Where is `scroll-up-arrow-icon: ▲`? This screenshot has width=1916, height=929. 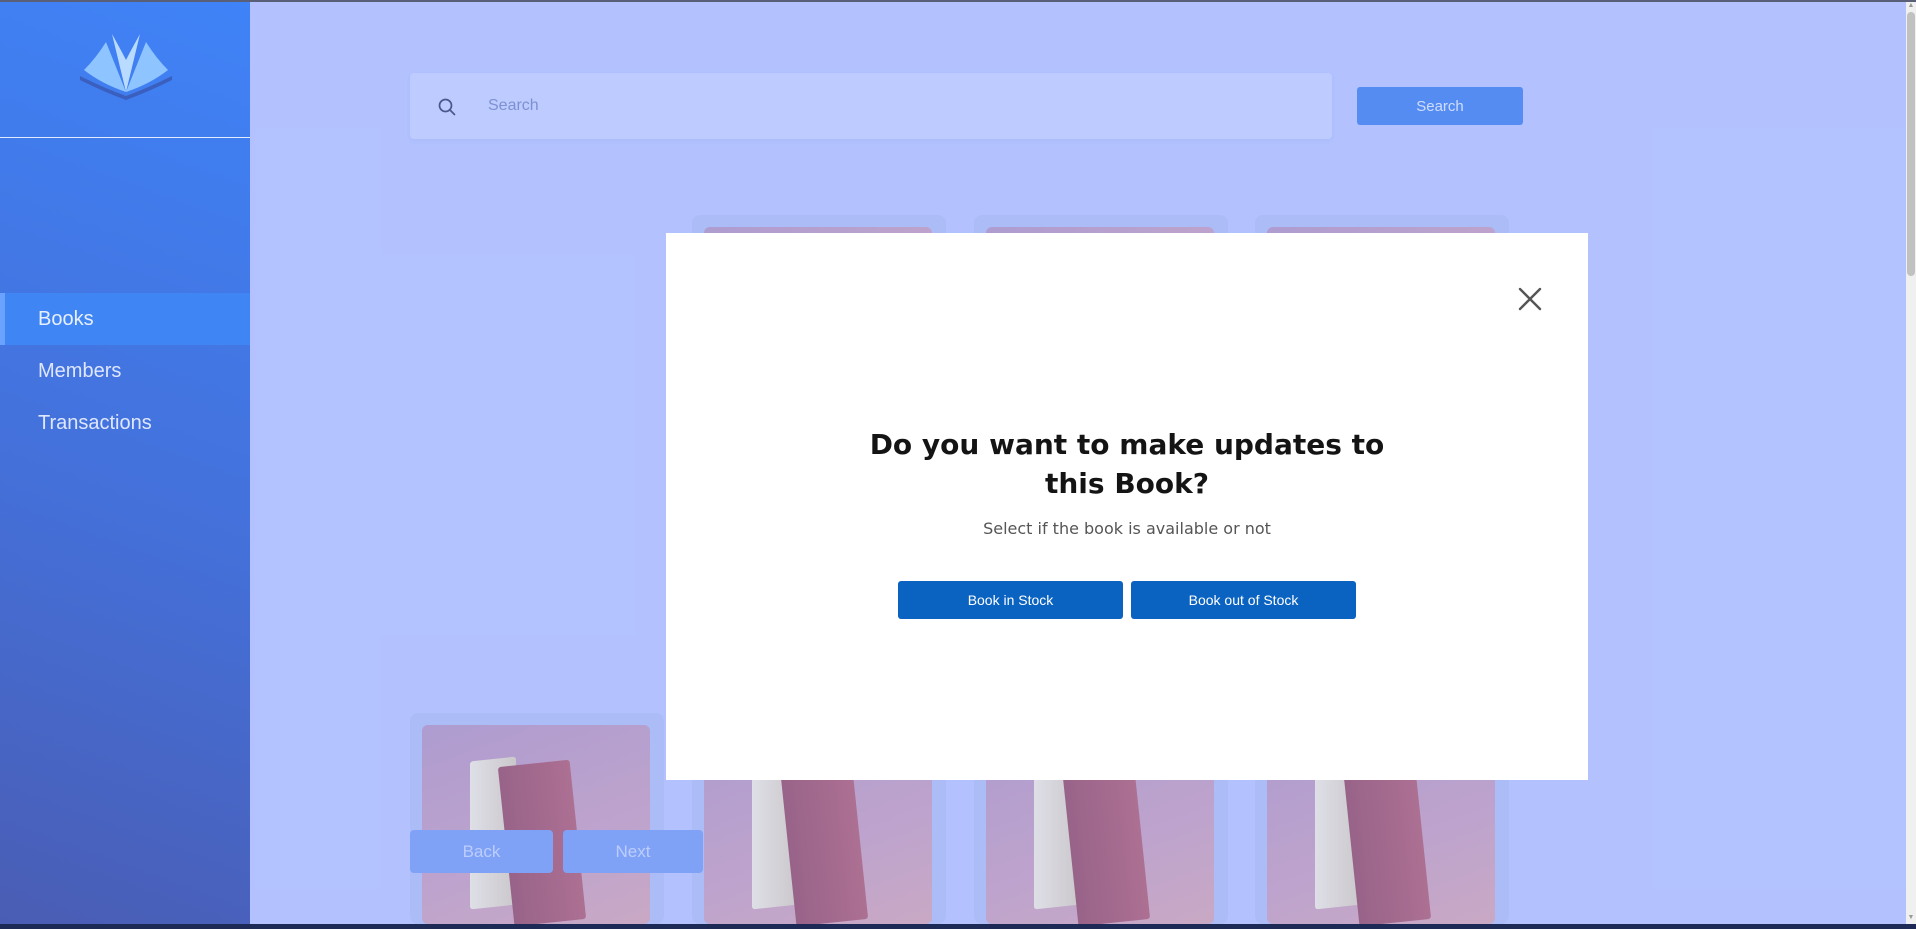 scroll-up-arrow-icon: ▲ is located at coordinates (1911, 6).